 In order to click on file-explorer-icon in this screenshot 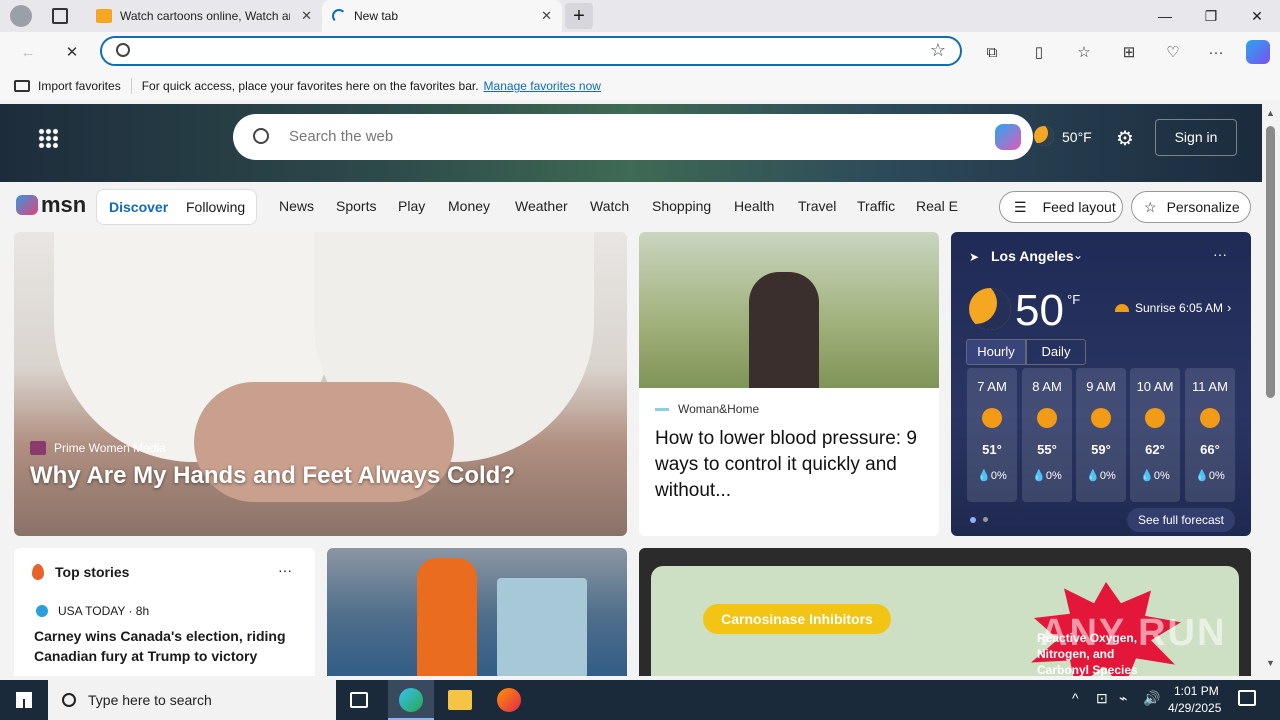, I will do `click(460, 700)`.